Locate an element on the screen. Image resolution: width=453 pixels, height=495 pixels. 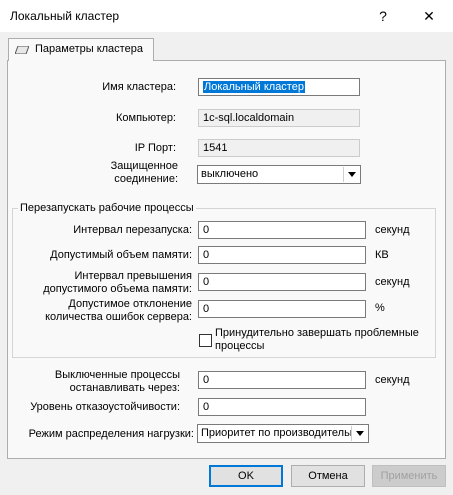
secure-connection-label-line1: Защищенное is located at coordinates (144, 166).